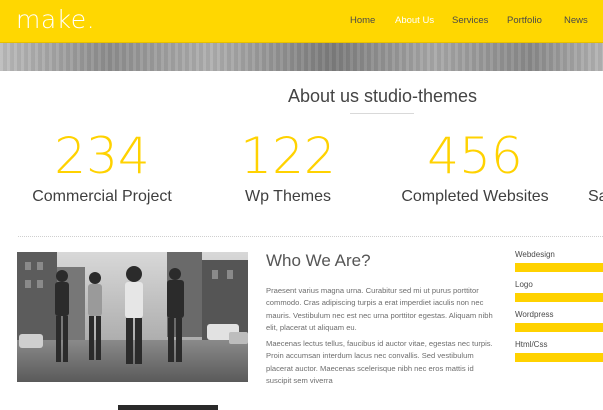  I want to click on nav-item-home: Home, so click(362, 20).